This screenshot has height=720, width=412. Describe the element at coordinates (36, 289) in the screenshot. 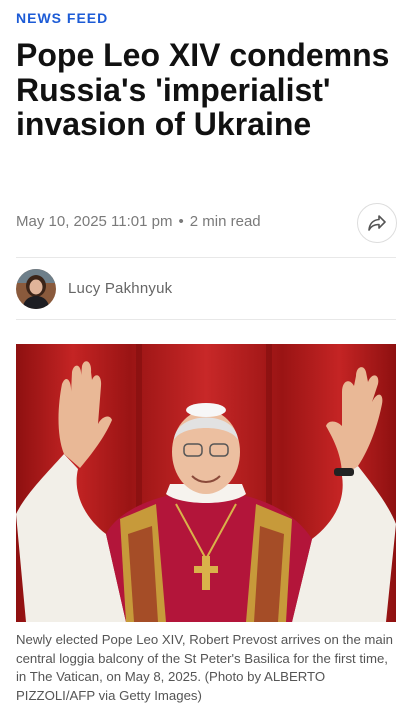

I see `author-avatar` at that location.